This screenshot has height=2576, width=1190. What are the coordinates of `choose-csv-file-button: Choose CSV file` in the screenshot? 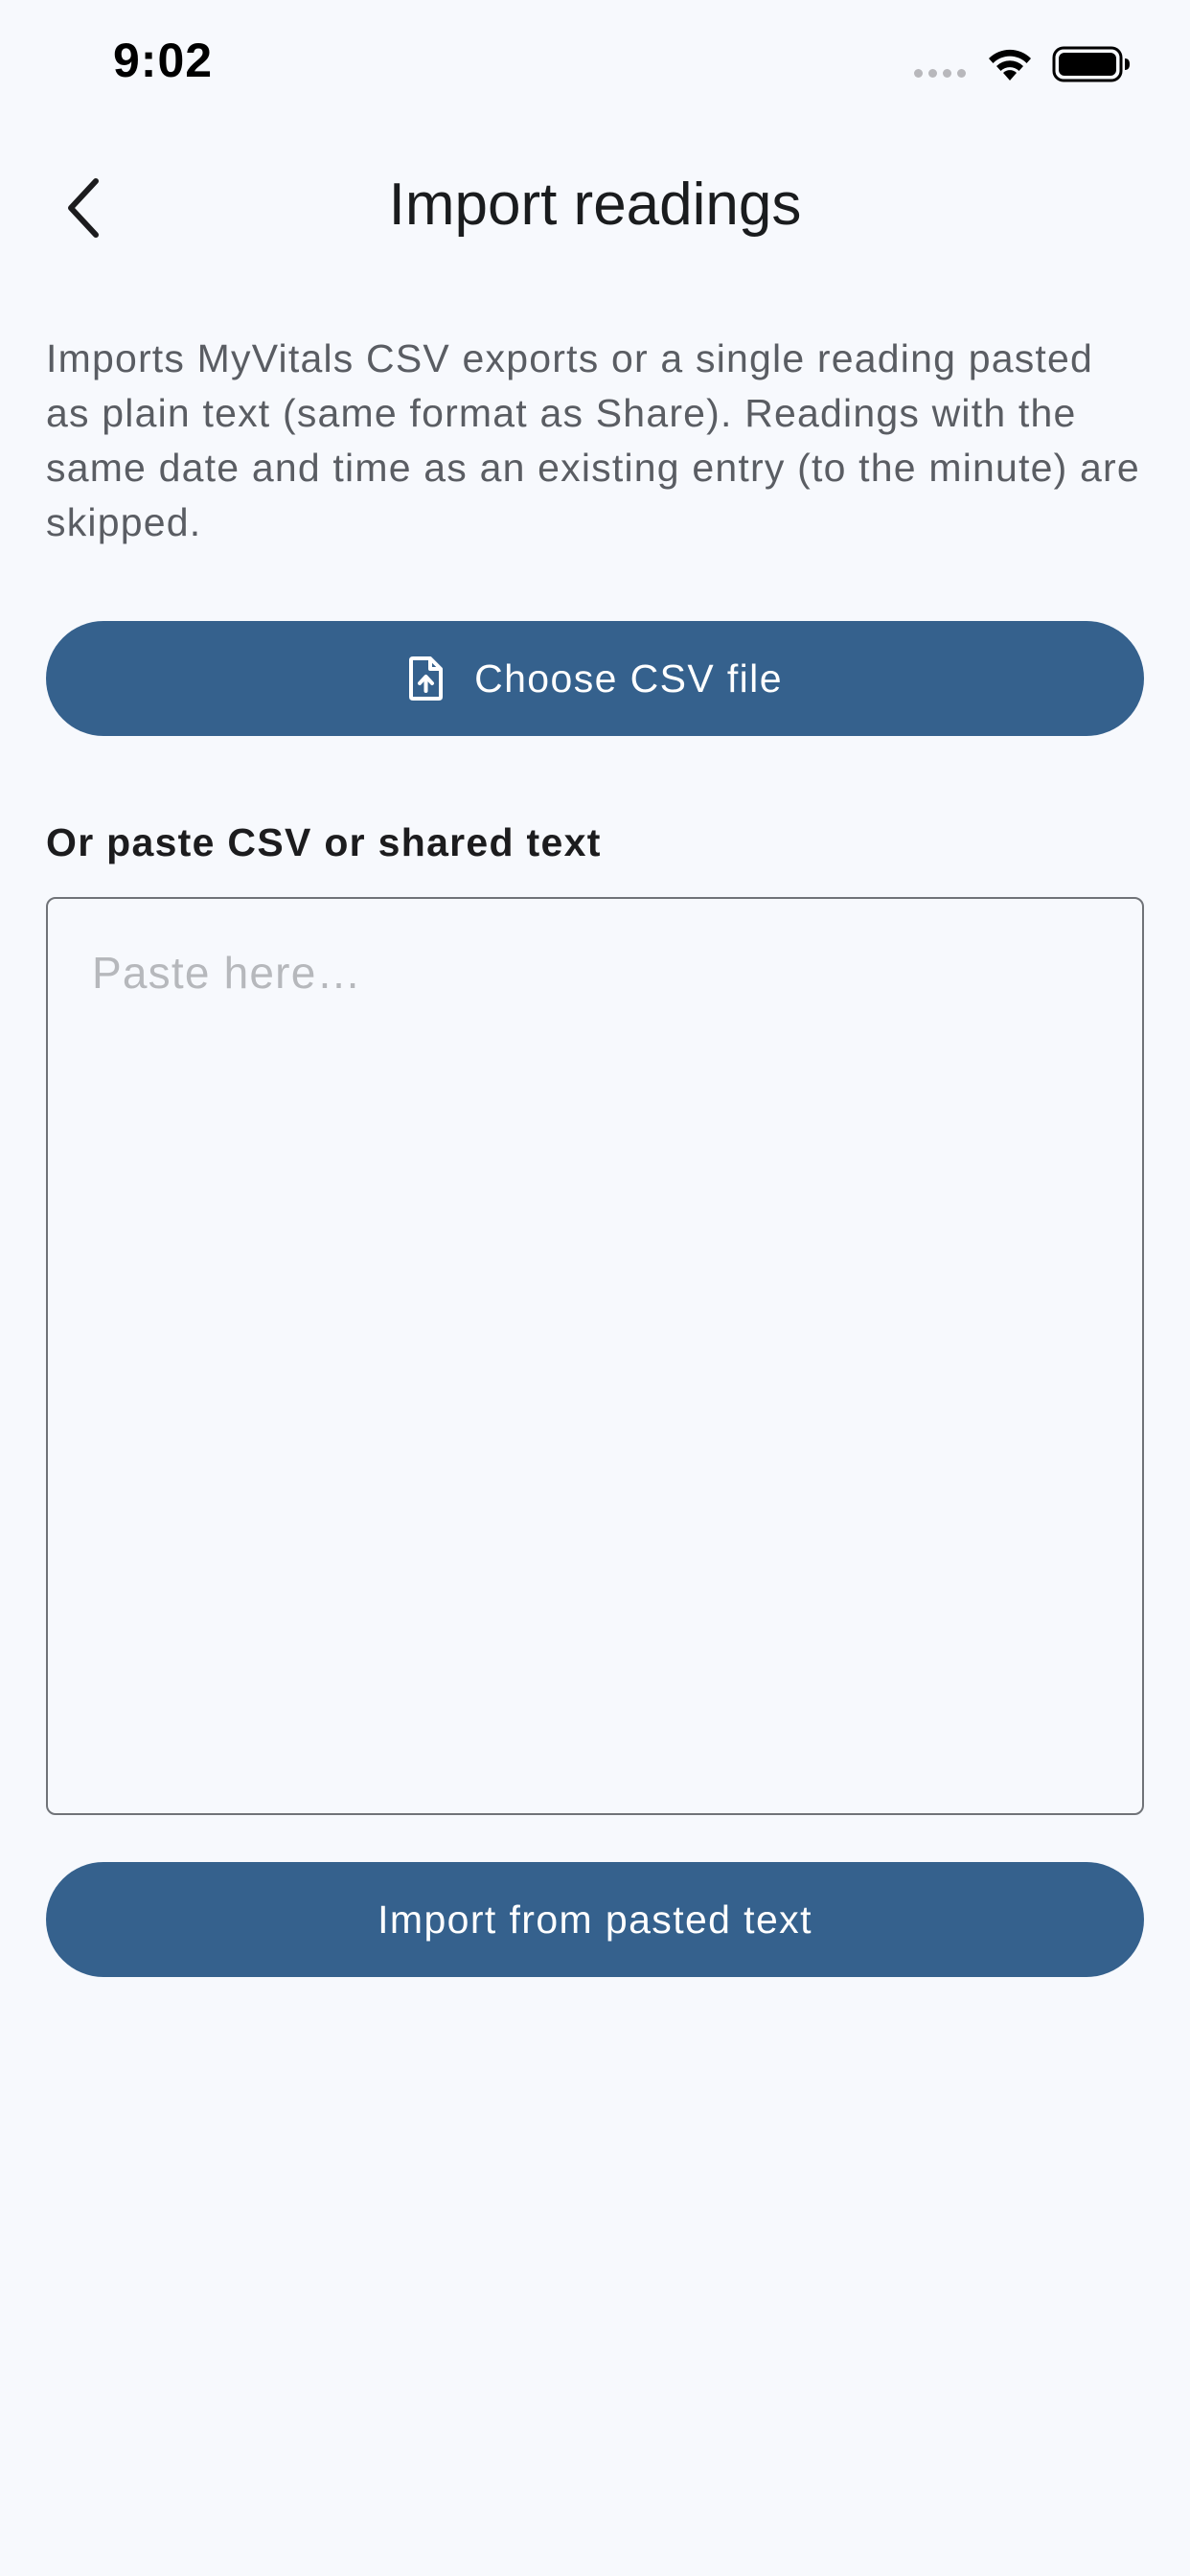 It's located at (595, 678).